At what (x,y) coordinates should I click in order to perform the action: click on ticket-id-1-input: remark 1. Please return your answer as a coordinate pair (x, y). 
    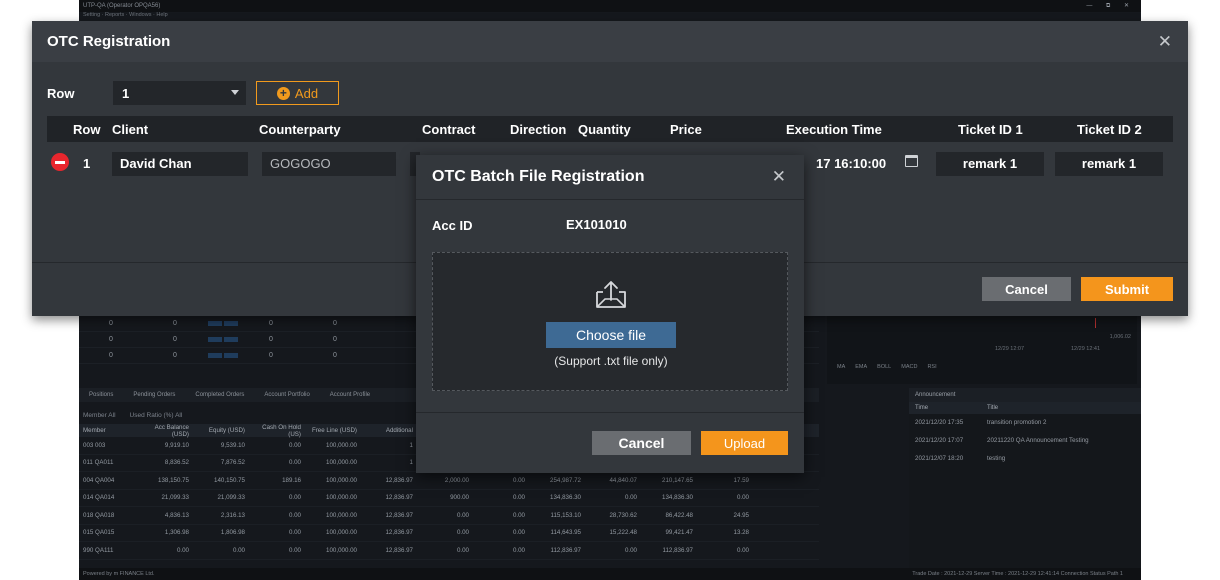
    Looking at the image, I should click on (990, 164).